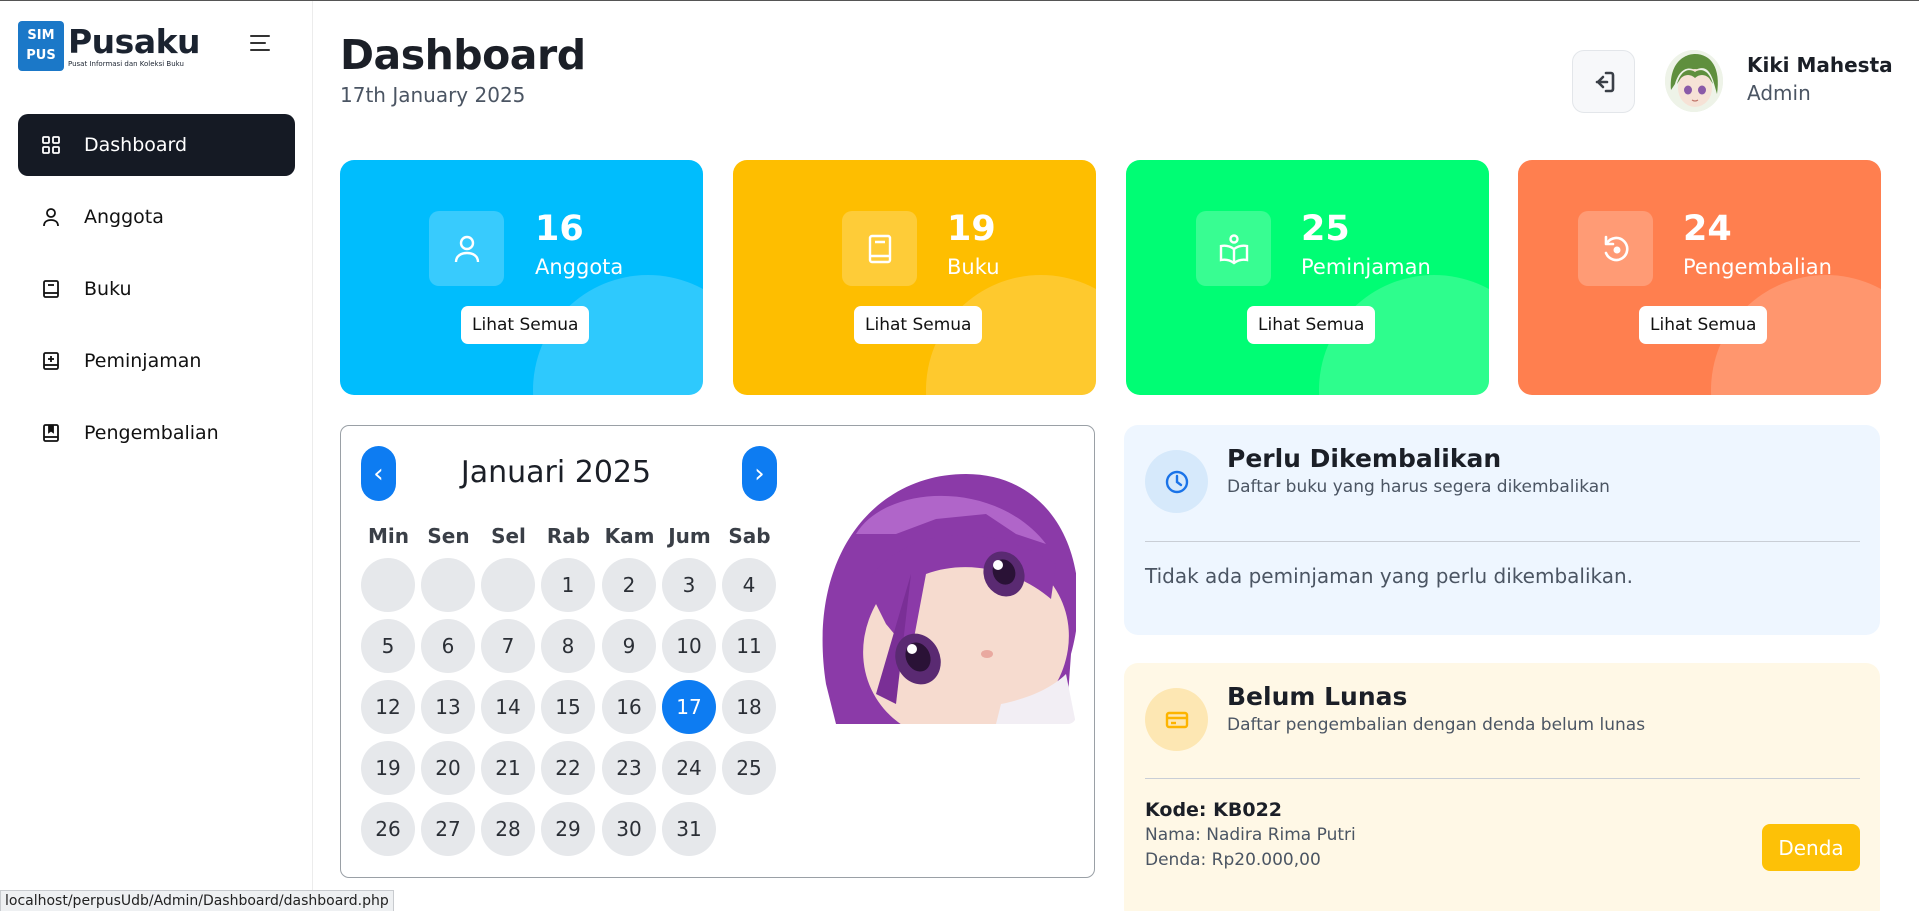  I want to click on calendar-day: 26, so click(388, 829).